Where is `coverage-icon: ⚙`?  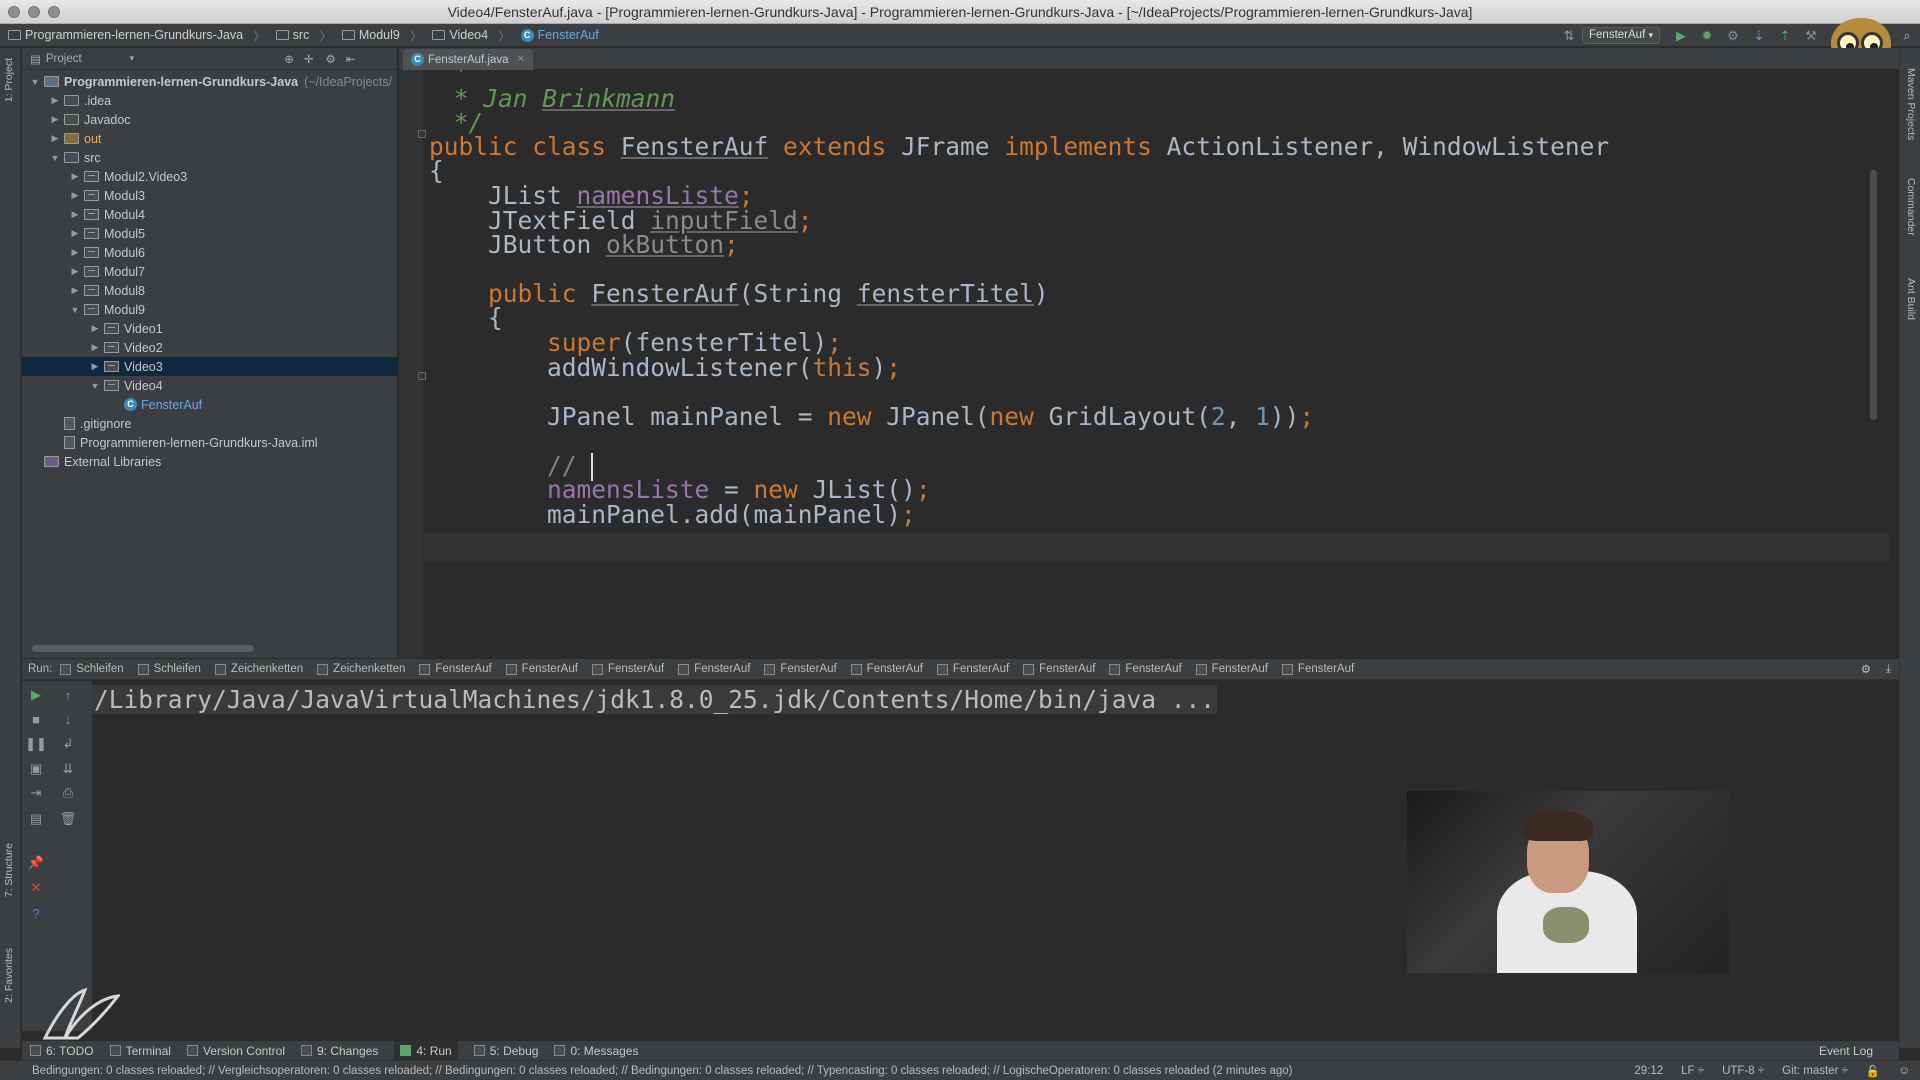 coverage-icon: ⚙ is located at coordinates (1733, 36).